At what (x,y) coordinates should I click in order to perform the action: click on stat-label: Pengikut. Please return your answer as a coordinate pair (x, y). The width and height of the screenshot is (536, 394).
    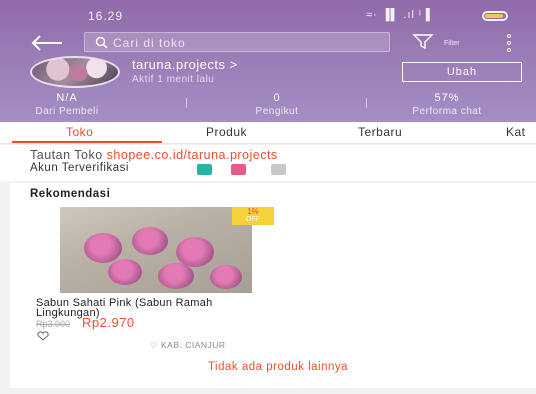
    Looking at the image, I should click on (277, 111).